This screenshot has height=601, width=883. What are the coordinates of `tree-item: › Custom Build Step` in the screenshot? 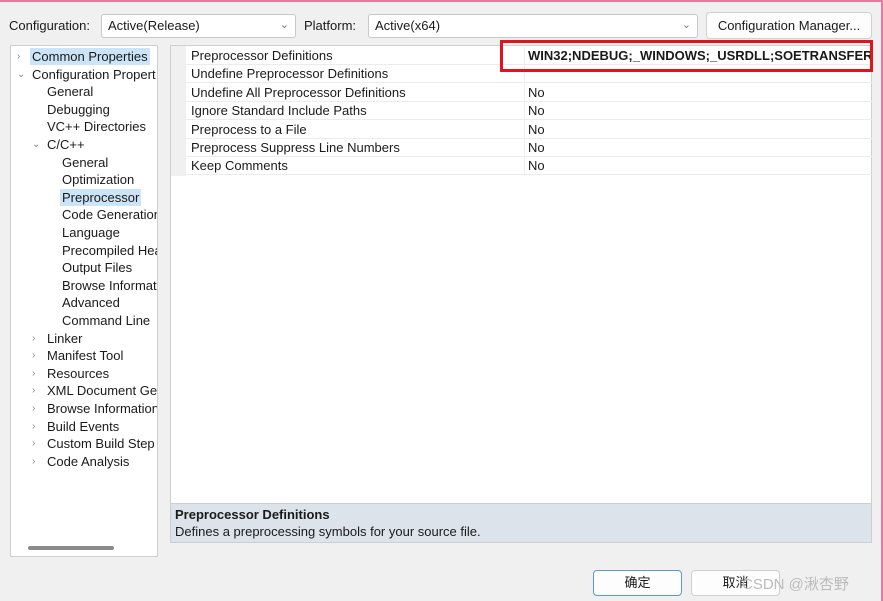 It's located at (94, 443).